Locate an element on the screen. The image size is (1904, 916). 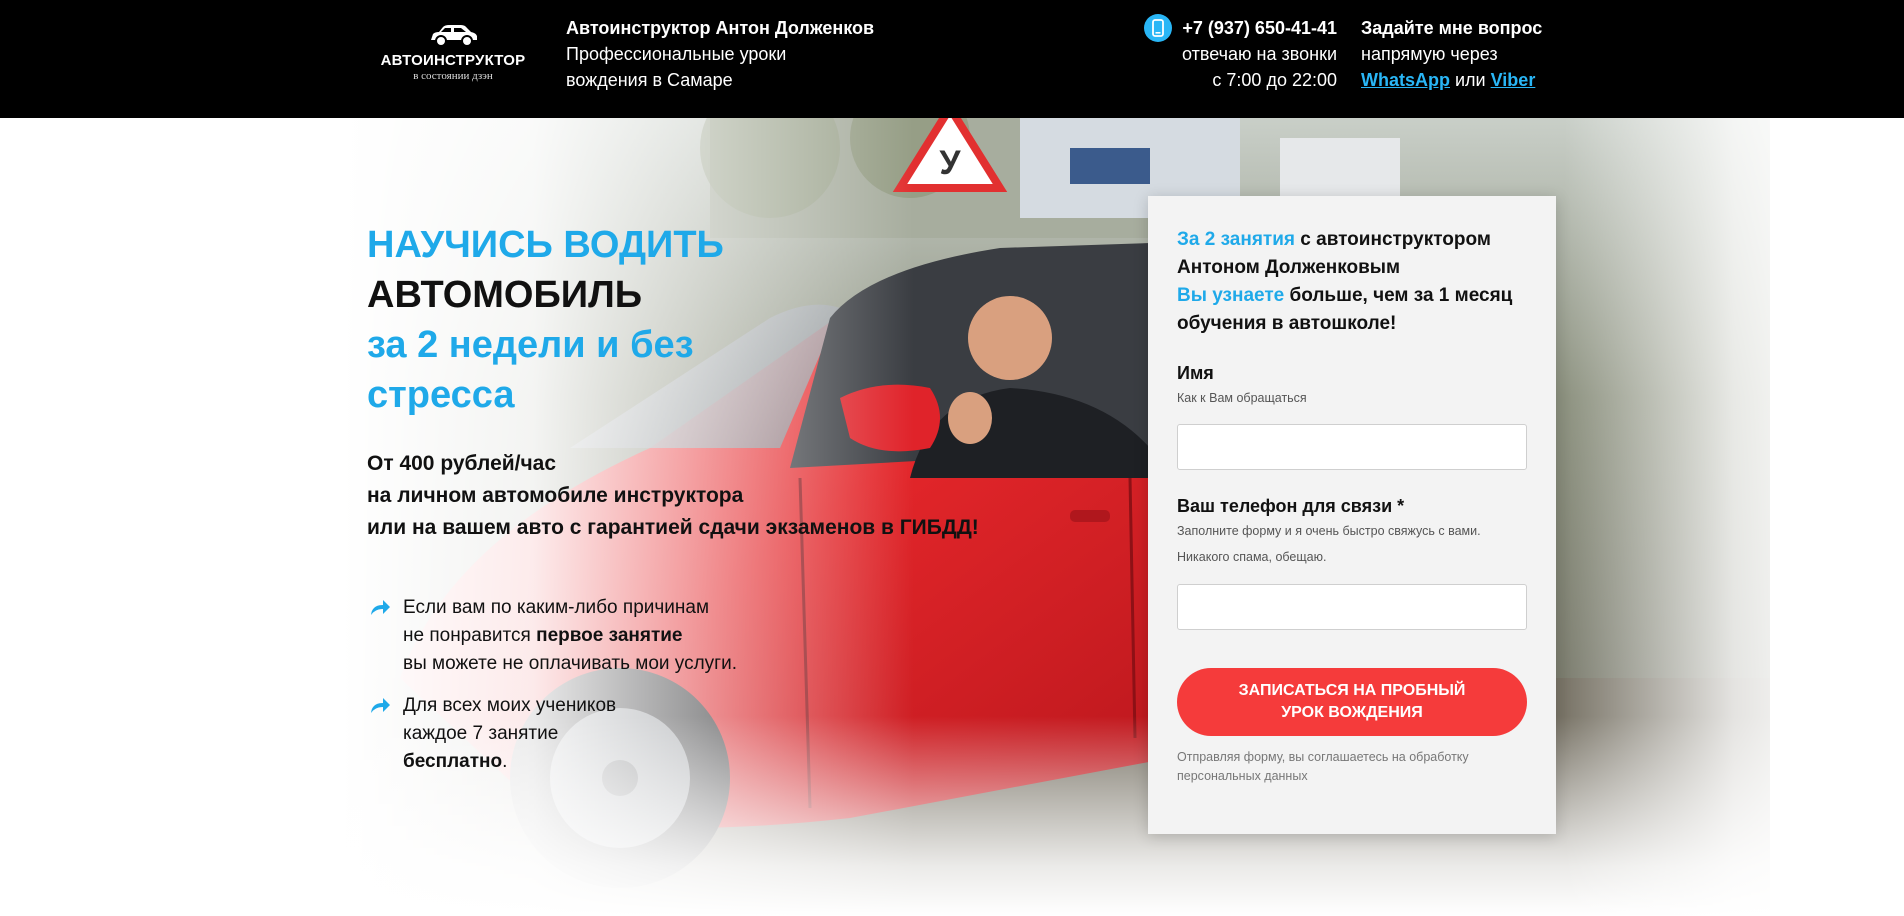
ask-line: напрямую через is located at coordinates (1429, 54).